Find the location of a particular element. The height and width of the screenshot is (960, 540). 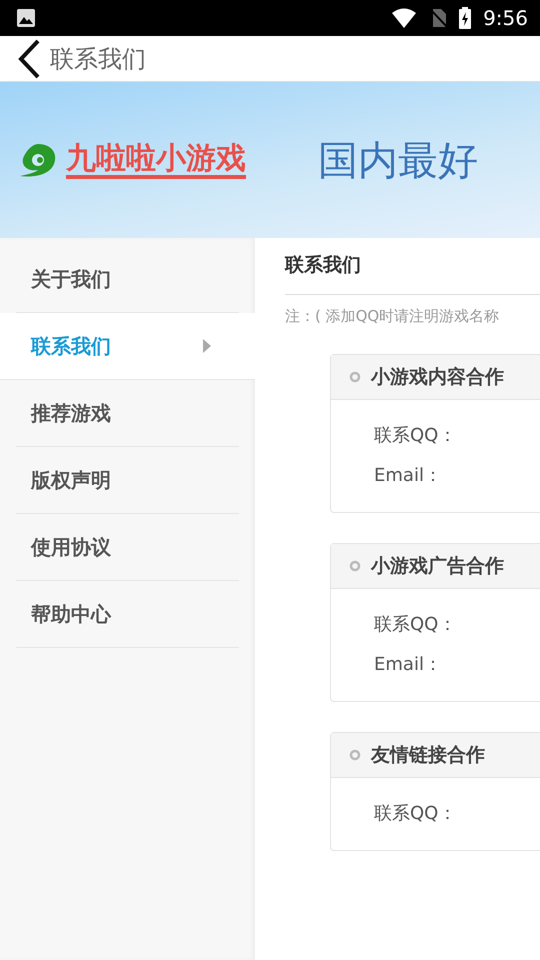

sidebar-item: 帮助中心 is located at coordinates (127, 614).